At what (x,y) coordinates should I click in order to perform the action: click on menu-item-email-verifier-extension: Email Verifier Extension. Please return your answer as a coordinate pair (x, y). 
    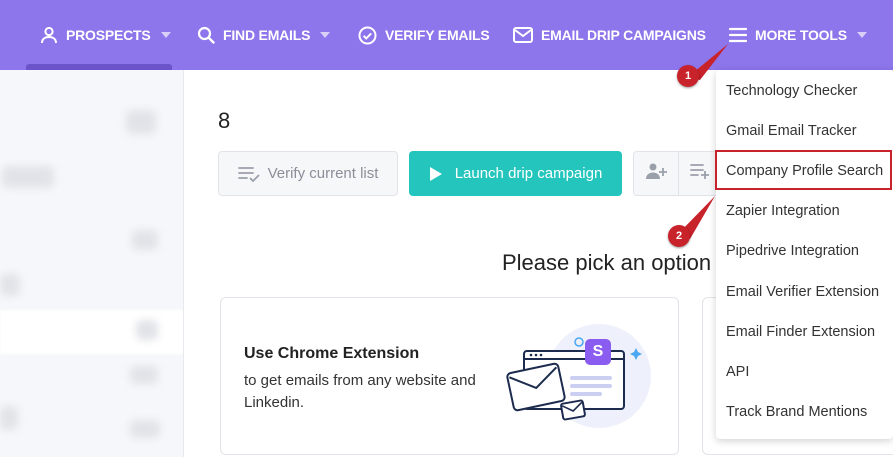
    Looking at the image, I should click on (804, 292).